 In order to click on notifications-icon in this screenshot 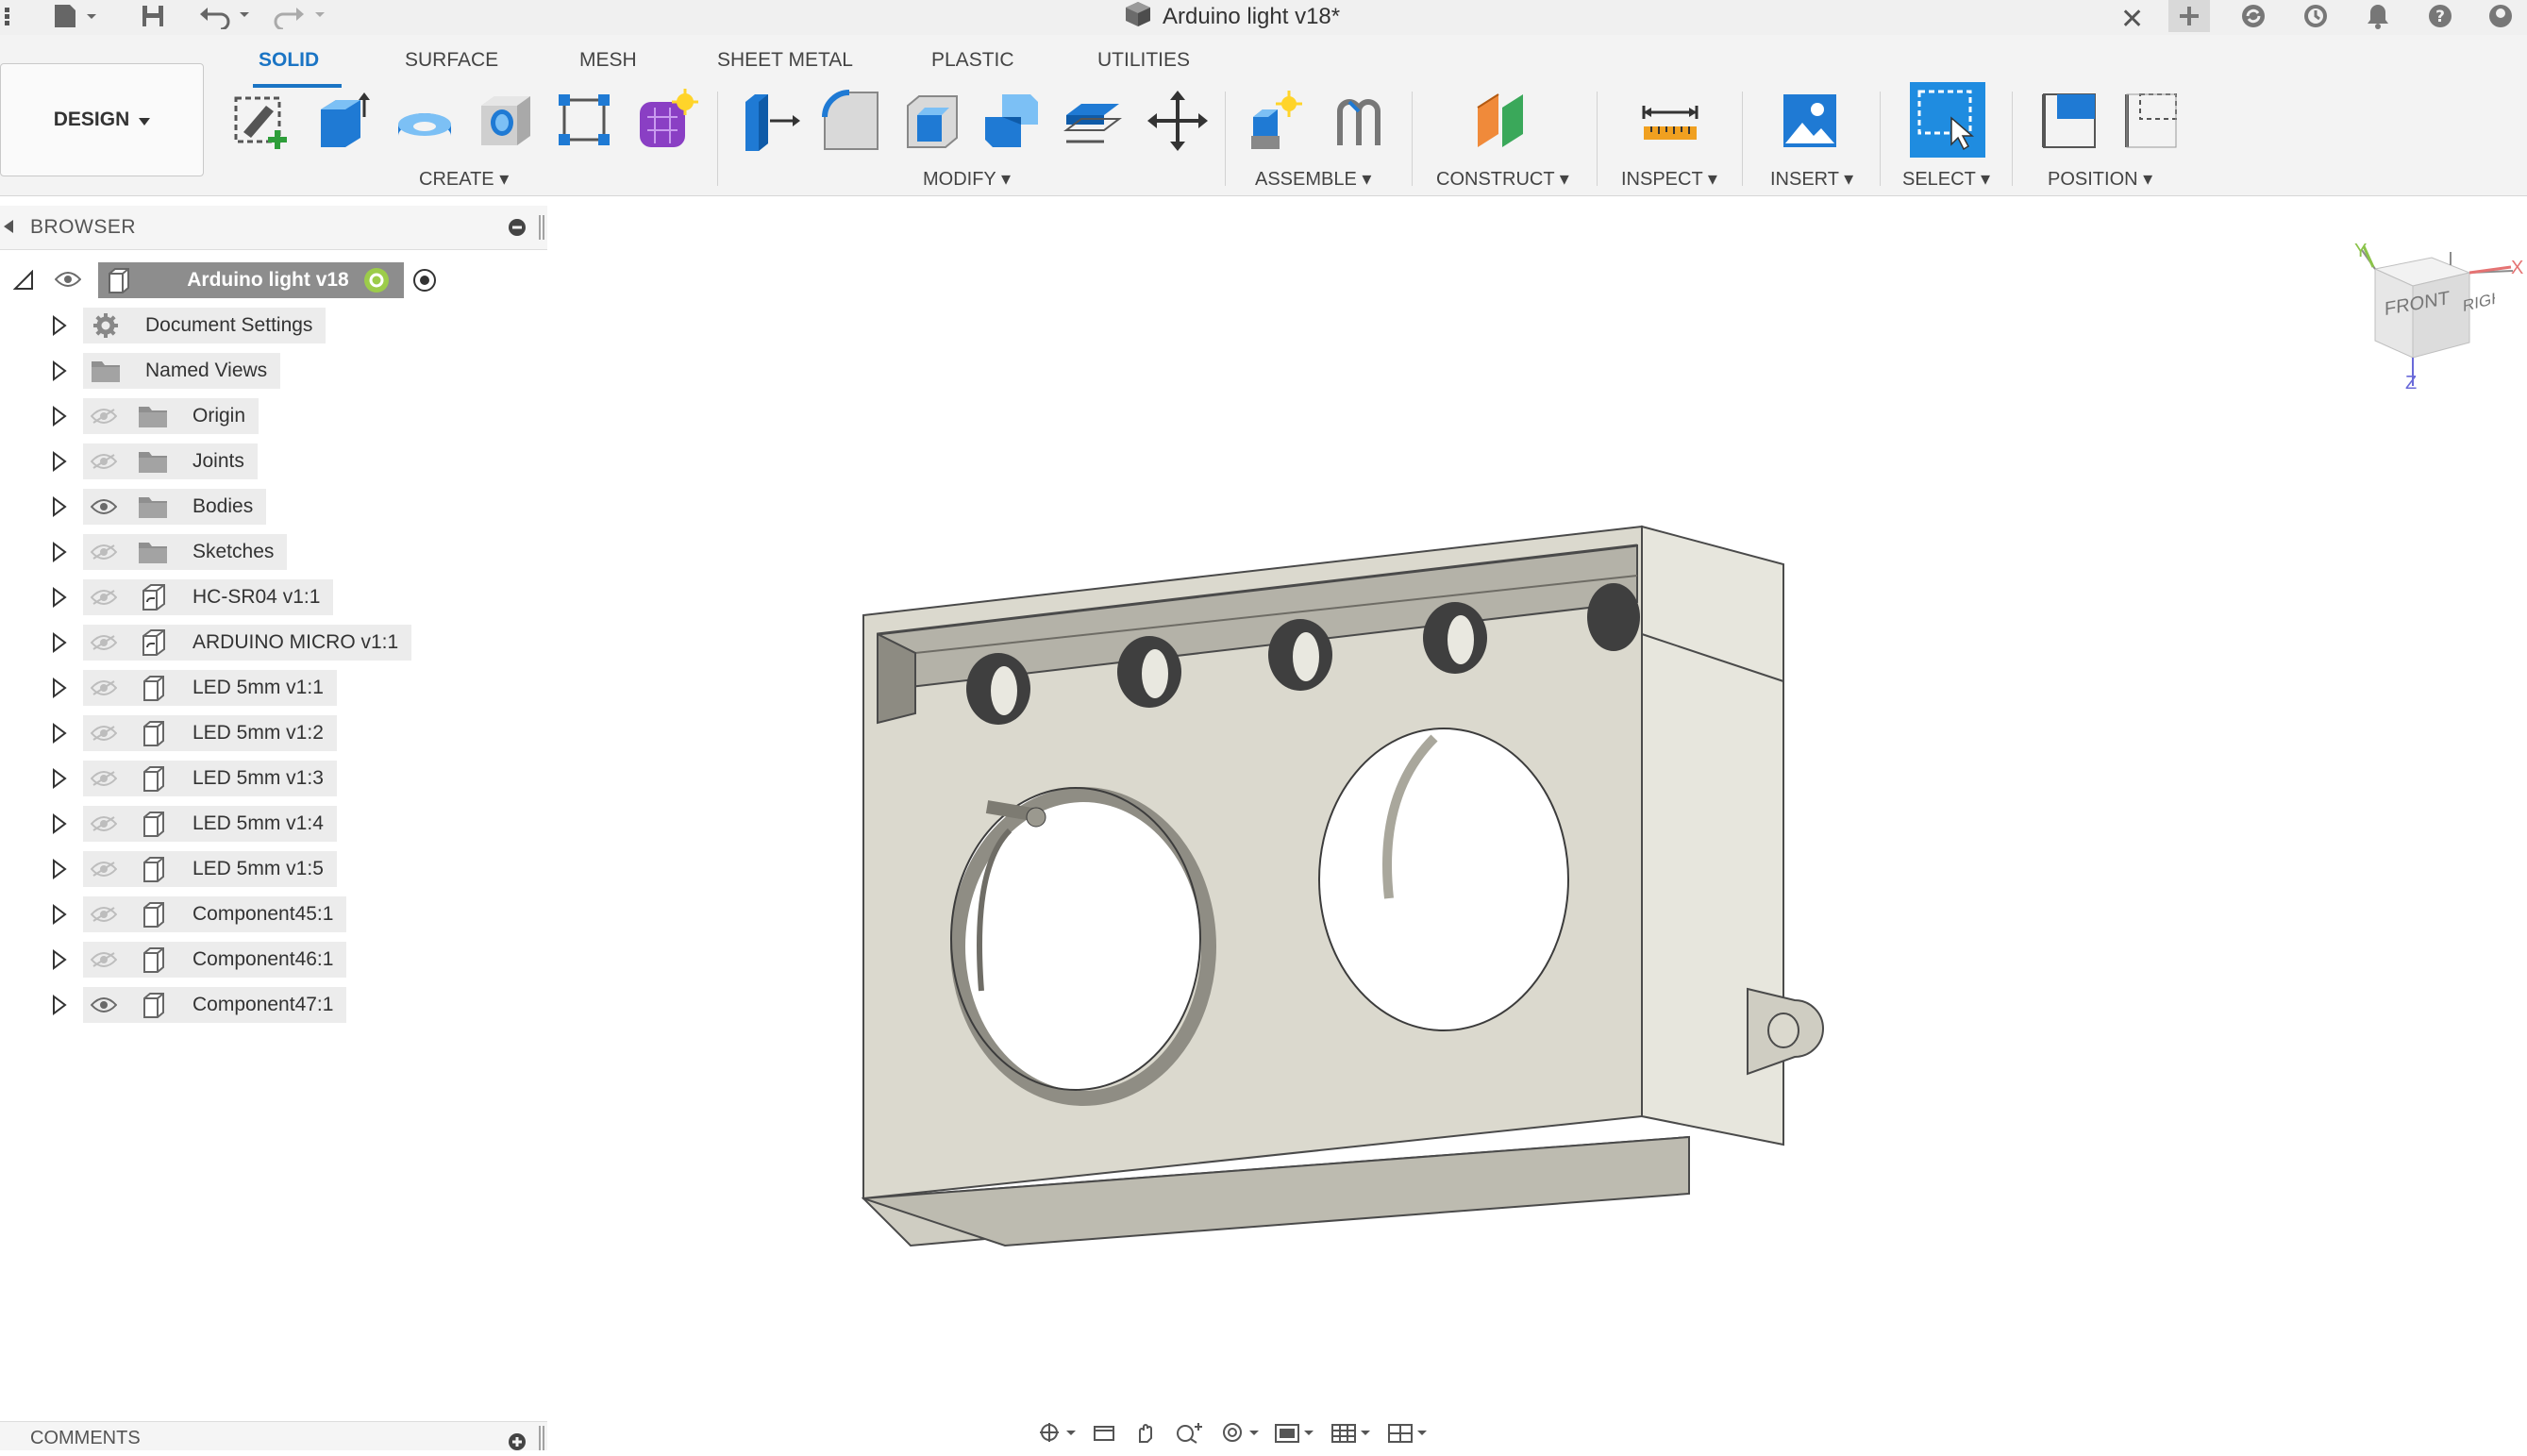, I will do `click(2378, 16)`.